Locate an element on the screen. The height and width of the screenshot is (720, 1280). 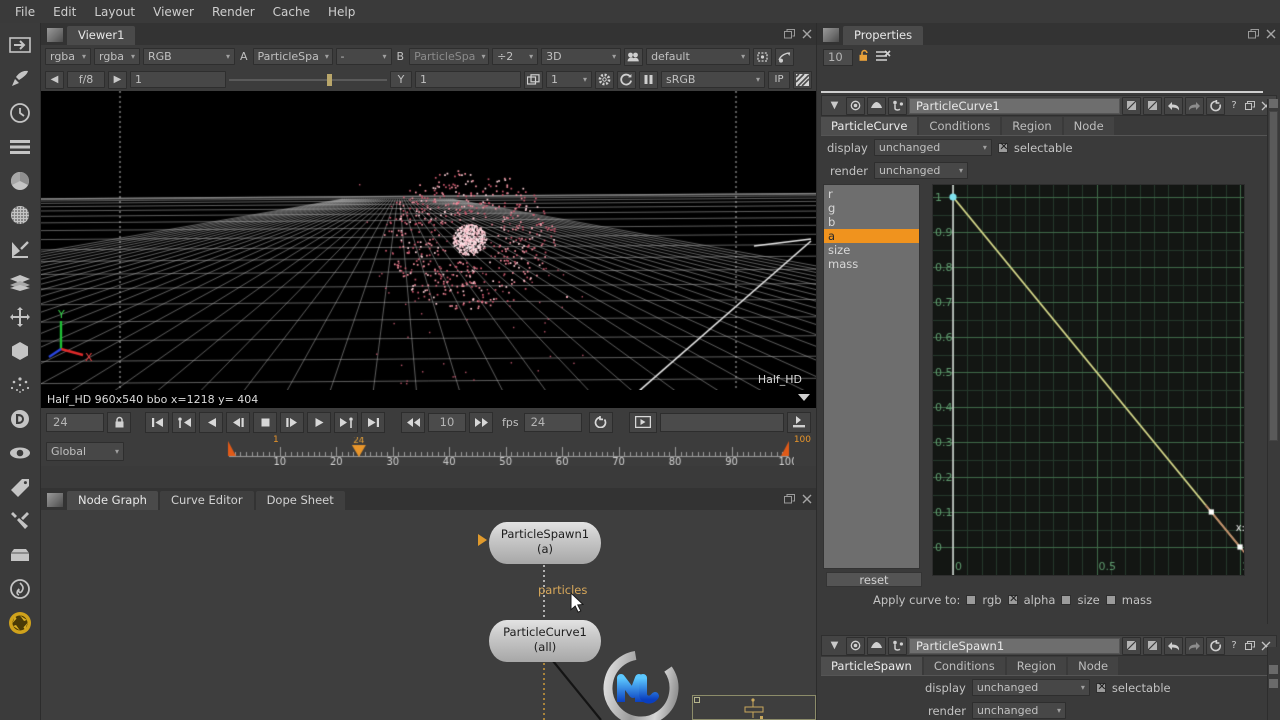
channel-set-dropdown: rgba ▾ is located at coordinates (68, 56).